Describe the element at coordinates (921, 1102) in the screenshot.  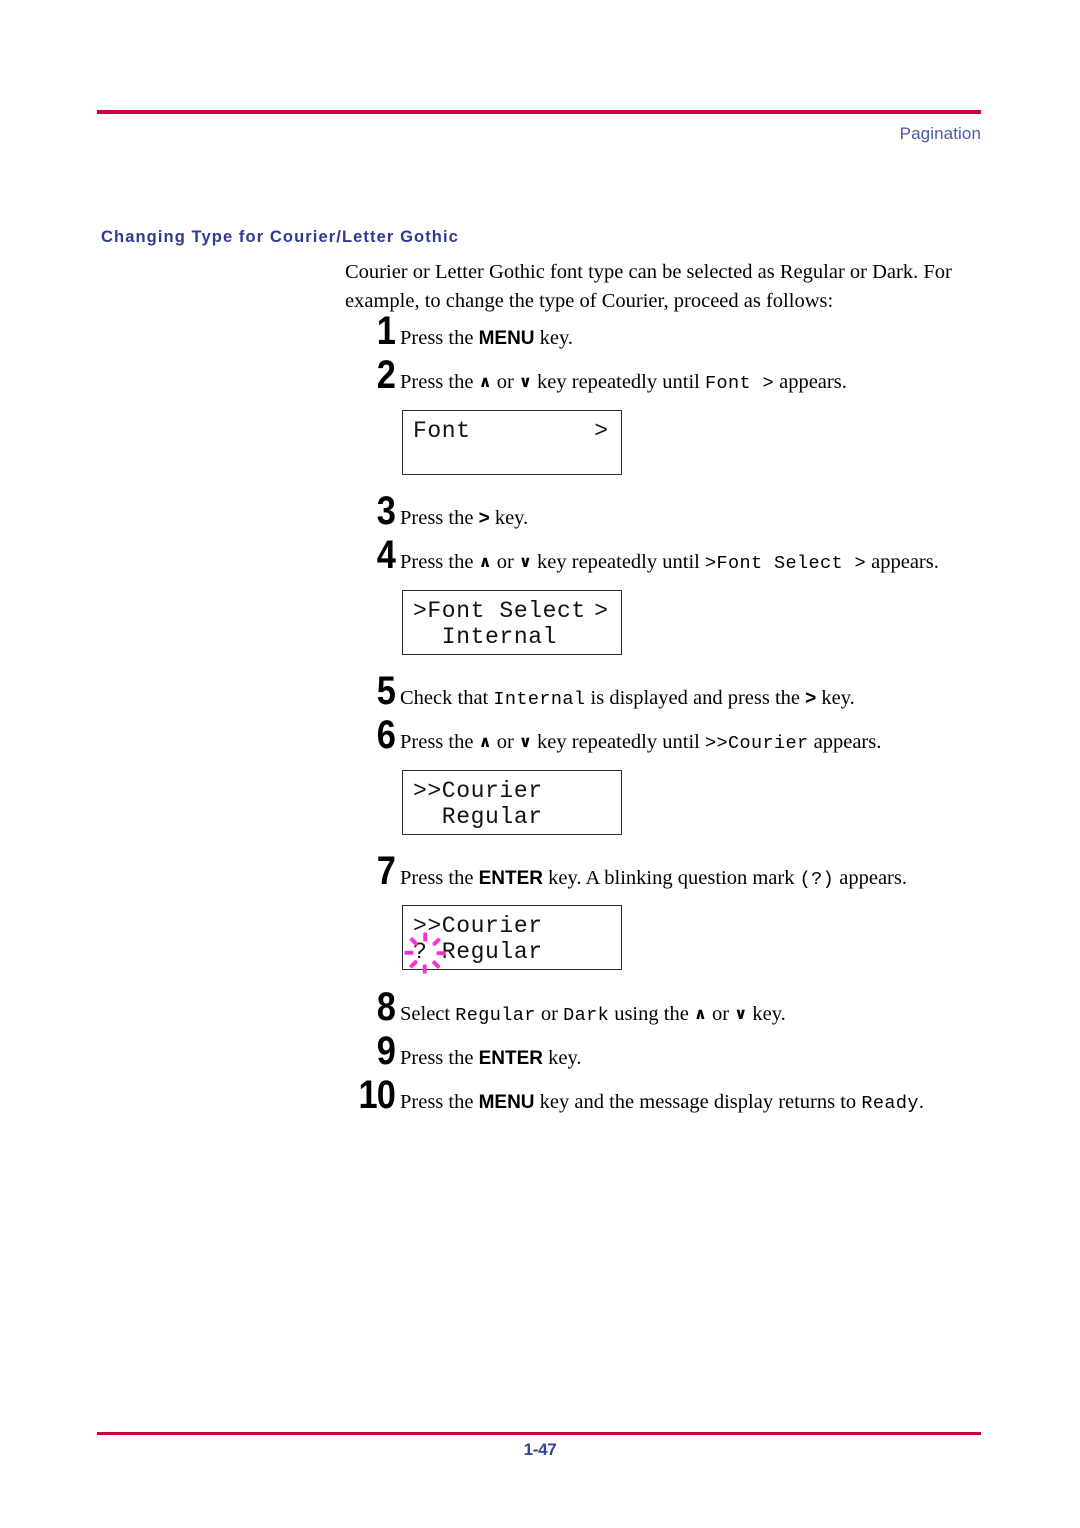
I see `step-text-run: .` at that location.